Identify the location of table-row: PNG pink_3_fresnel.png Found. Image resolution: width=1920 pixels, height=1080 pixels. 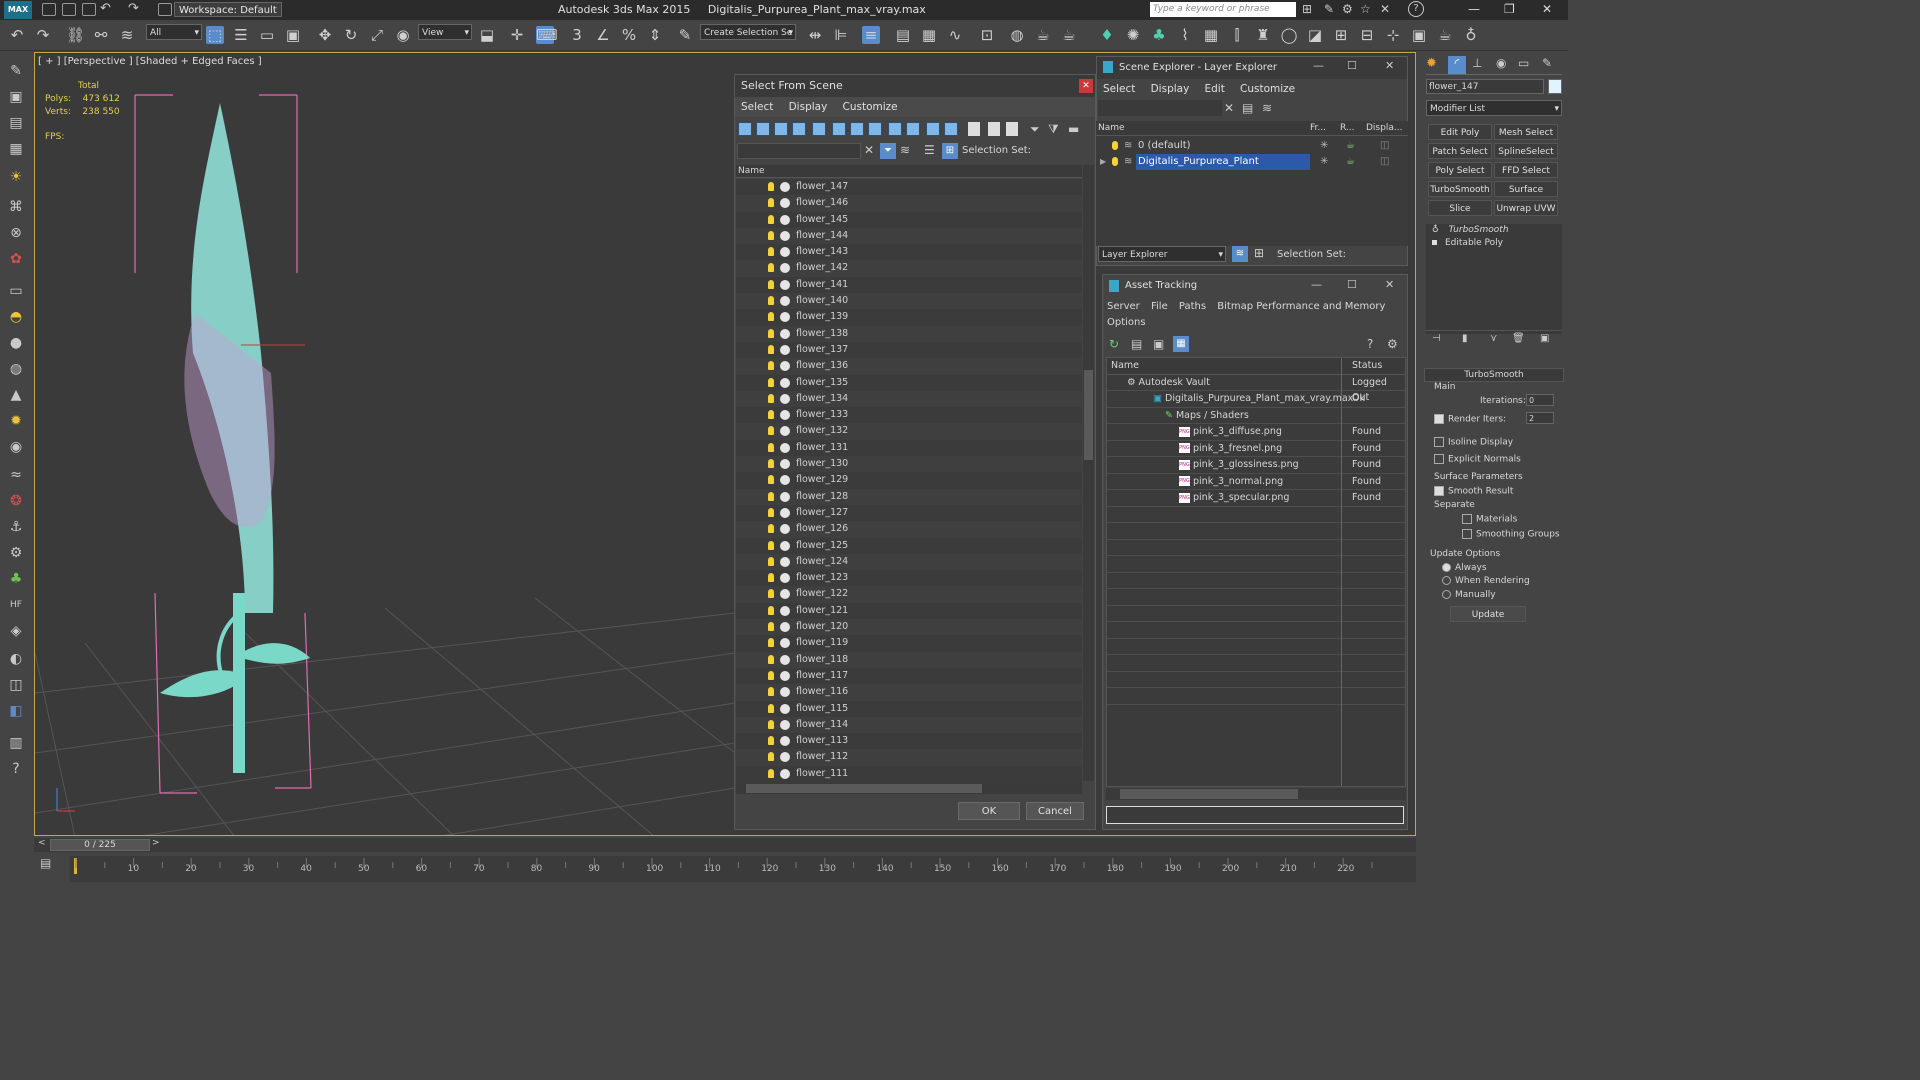
(1256, 449).